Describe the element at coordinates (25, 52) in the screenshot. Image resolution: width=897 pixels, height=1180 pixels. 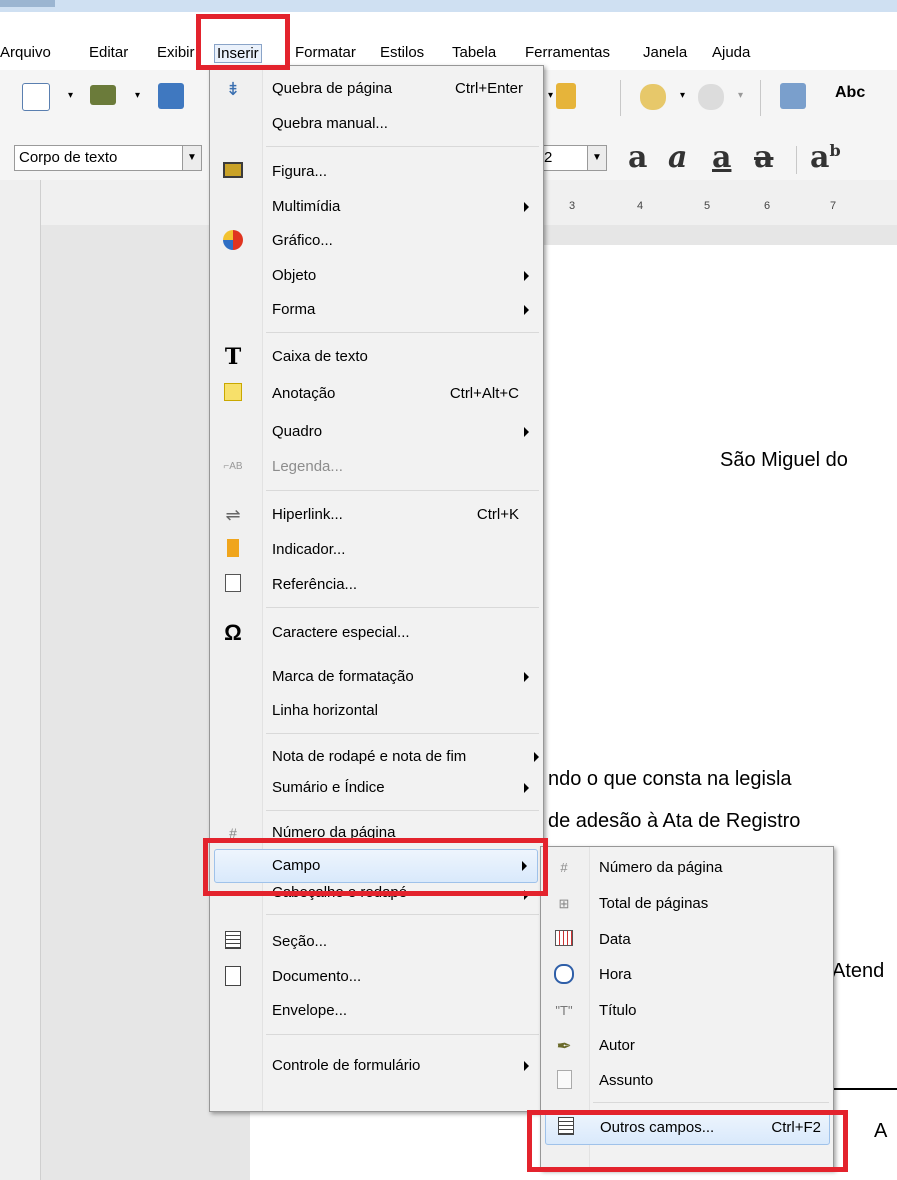
I see `menu-arquivo: Arquivo` at that location.